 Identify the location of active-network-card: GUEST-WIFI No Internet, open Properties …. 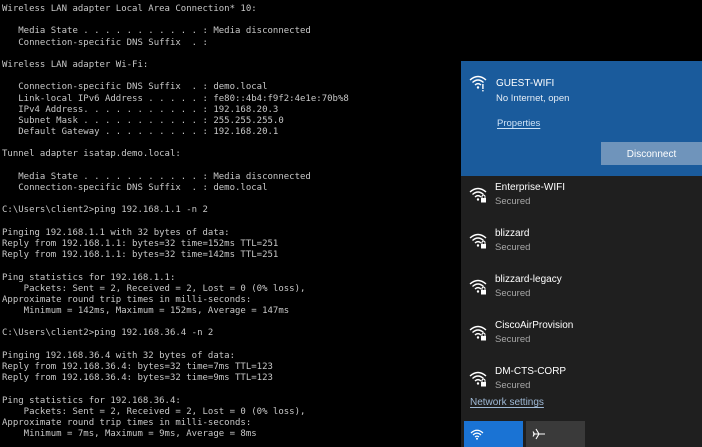
(581, 118).